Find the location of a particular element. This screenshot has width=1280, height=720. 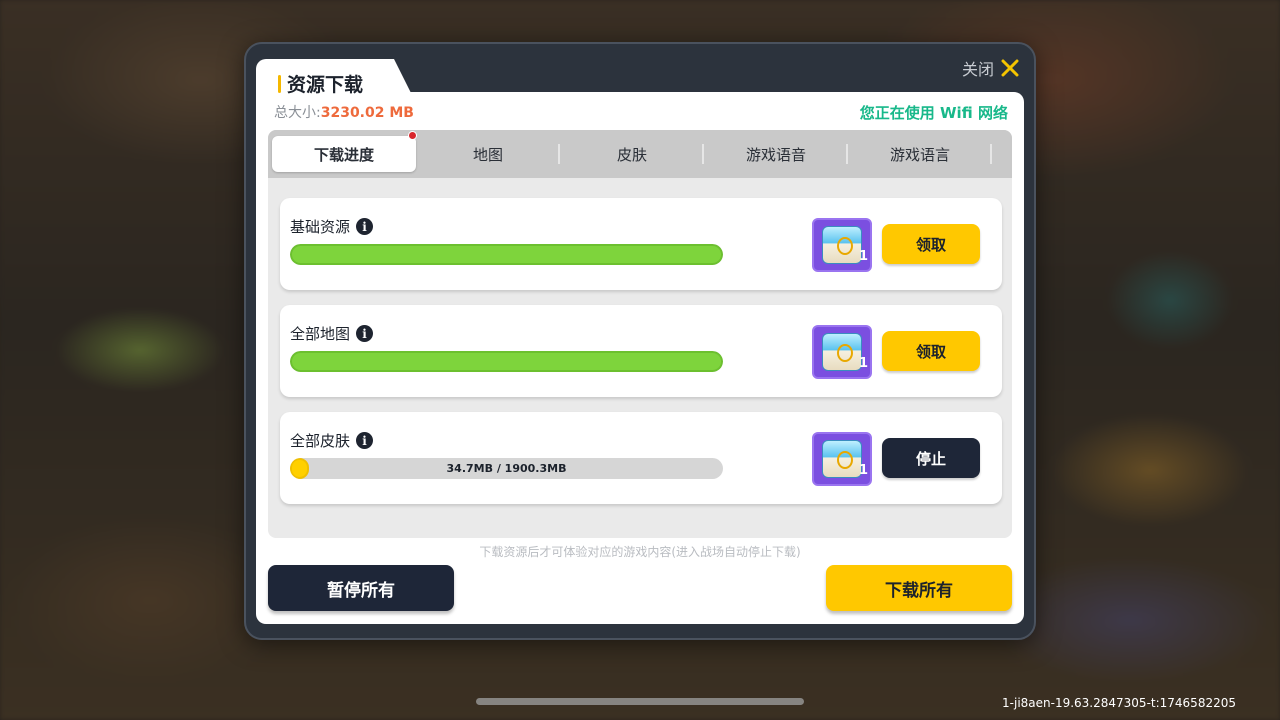

resource-card-skins: 全部皮肤 i 34.7MB / 1900.3MB 1 停止 is located at coordinates (641, 458).